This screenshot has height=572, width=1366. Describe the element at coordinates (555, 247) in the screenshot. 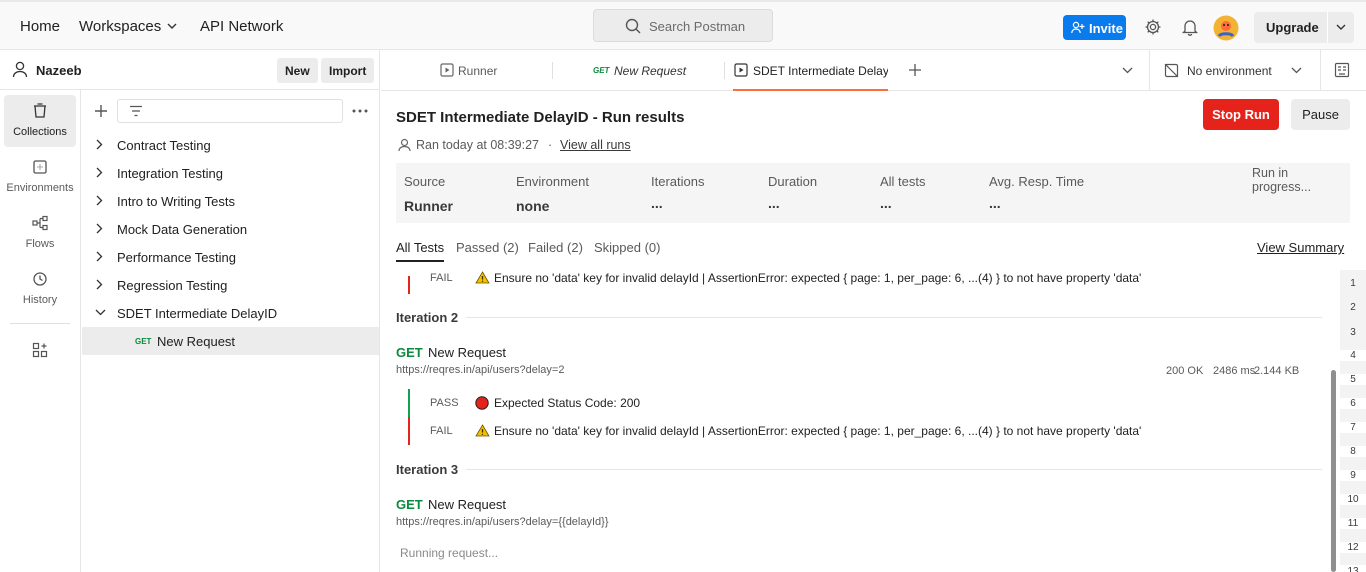

I see `filter-failed: Failed (2)` at that location.